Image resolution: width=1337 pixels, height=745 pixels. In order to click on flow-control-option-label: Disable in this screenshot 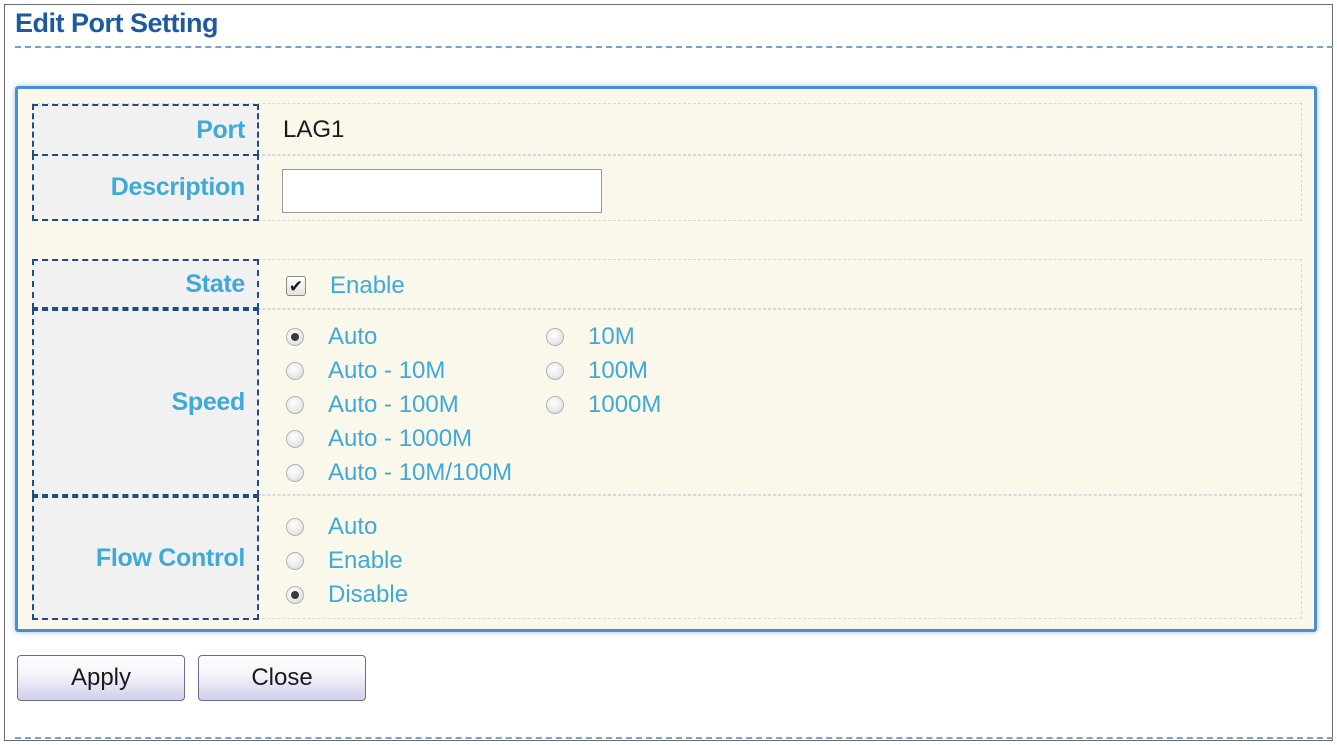, I will do `click(368, 594)`.